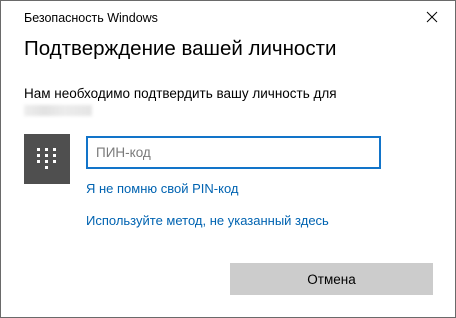 This screenshot has width=456, height=318. Describe the element at coordinates (228, 17) in the screenshot. I see `title-bar: Безопасность Windows` at that location.